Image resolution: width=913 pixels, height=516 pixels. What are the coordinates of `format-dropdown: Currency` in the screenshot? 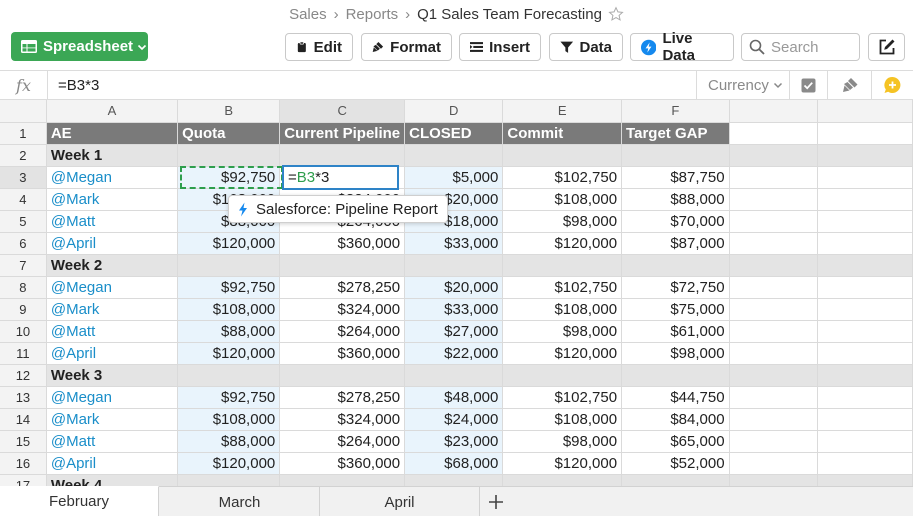 It's located at (745, 85).